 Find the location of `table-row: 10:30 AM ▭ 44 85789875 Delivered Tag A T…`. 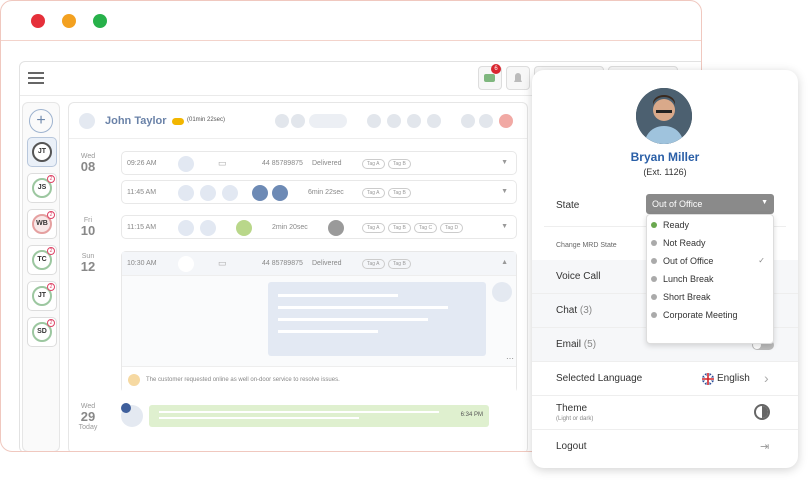

table-row: 10:30 AM ▭ 44 85789875 Delivered Tag A T… is located at coordinates (319, 264).